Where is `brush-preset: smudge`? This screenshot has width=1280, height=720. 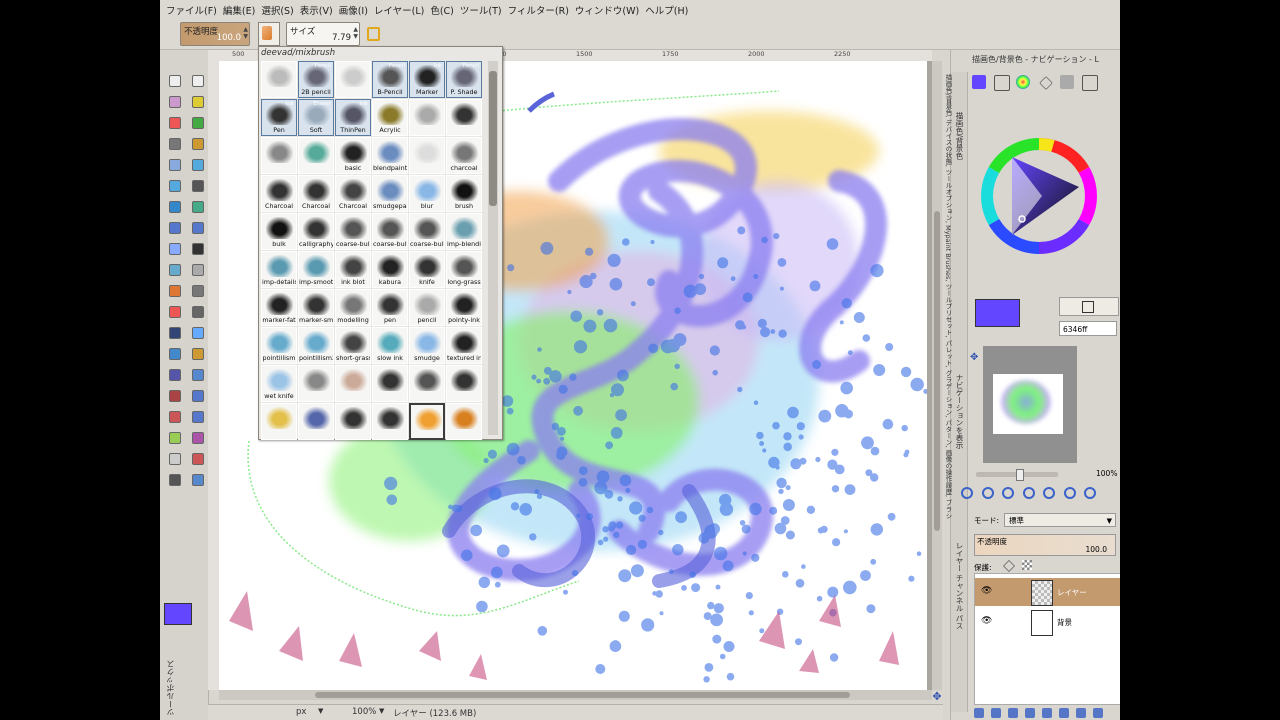
brush-preset: smudge is located at coordinates (427, 345).